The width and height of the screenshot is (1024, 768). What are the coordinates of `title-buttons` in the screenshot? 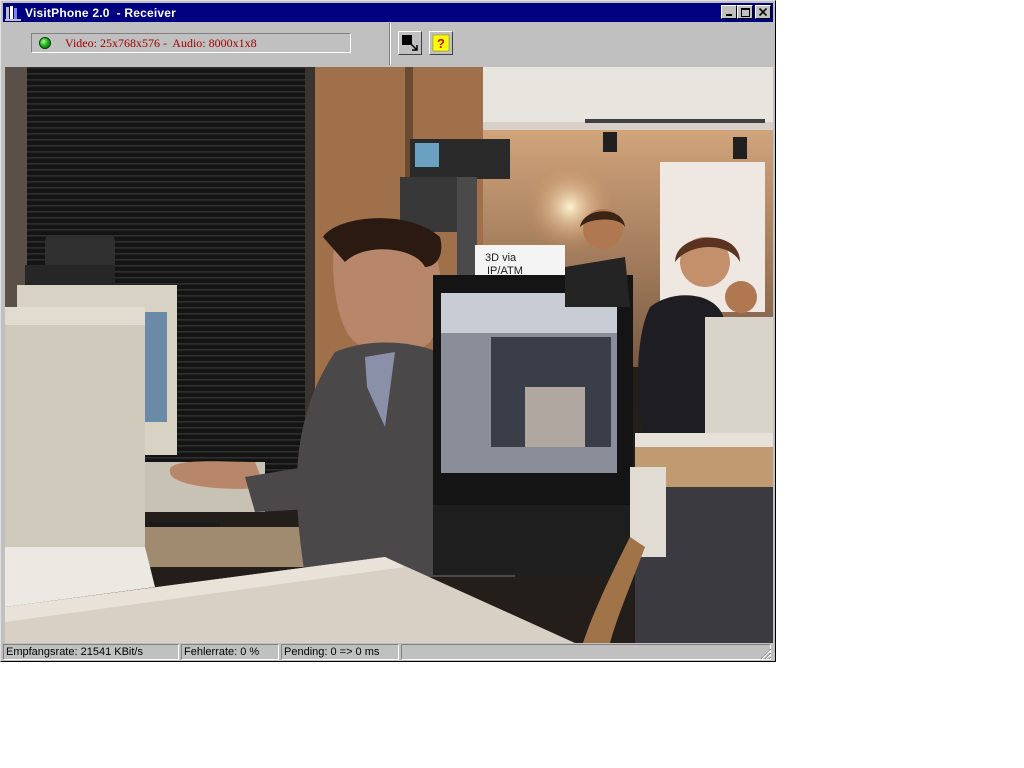 It's located at (746, 12).